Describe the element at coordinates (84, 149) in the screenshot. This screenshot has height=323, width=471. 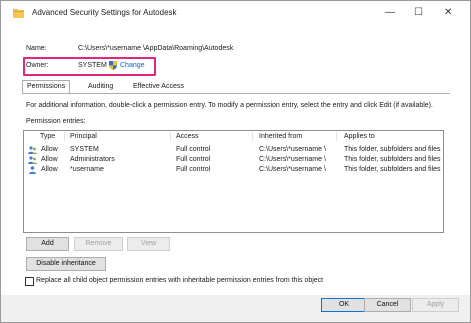
I see `row-principal: SYSTEM` at that location.